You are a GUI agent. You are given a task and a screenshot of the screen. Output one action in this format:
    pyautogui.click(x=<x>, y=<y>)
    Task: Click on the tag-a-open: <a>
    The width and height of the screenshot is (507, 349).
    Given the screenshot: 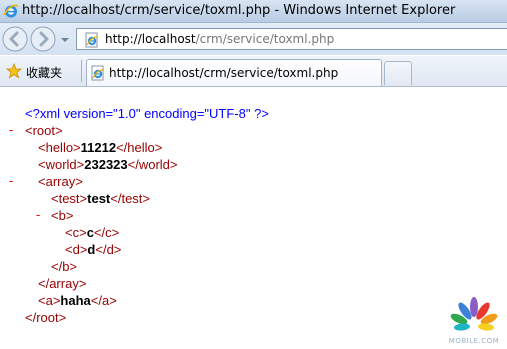 What is the action you would take?
    pyautogui.click(x=49, y=300)
    